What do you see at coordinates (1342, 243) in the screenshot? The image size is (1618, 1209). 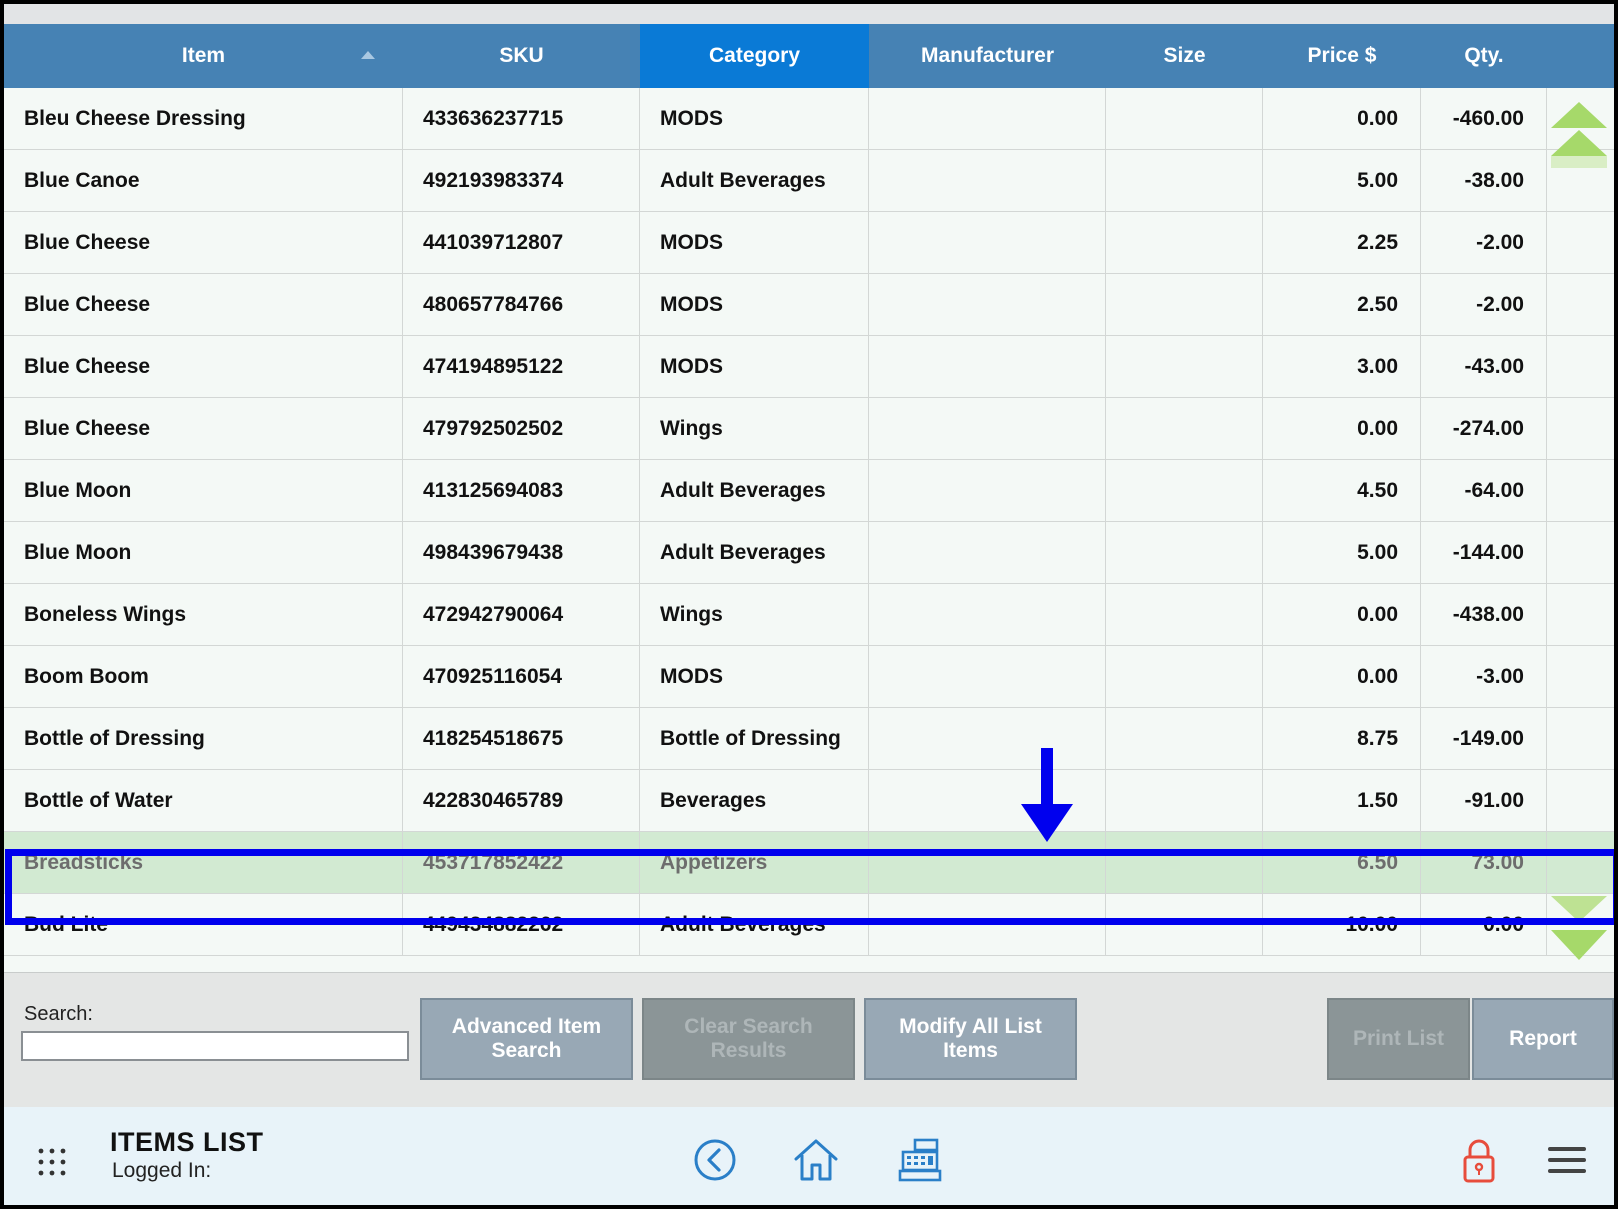 I see `cell-price: 2.25` at bounding box center [1342, 243].